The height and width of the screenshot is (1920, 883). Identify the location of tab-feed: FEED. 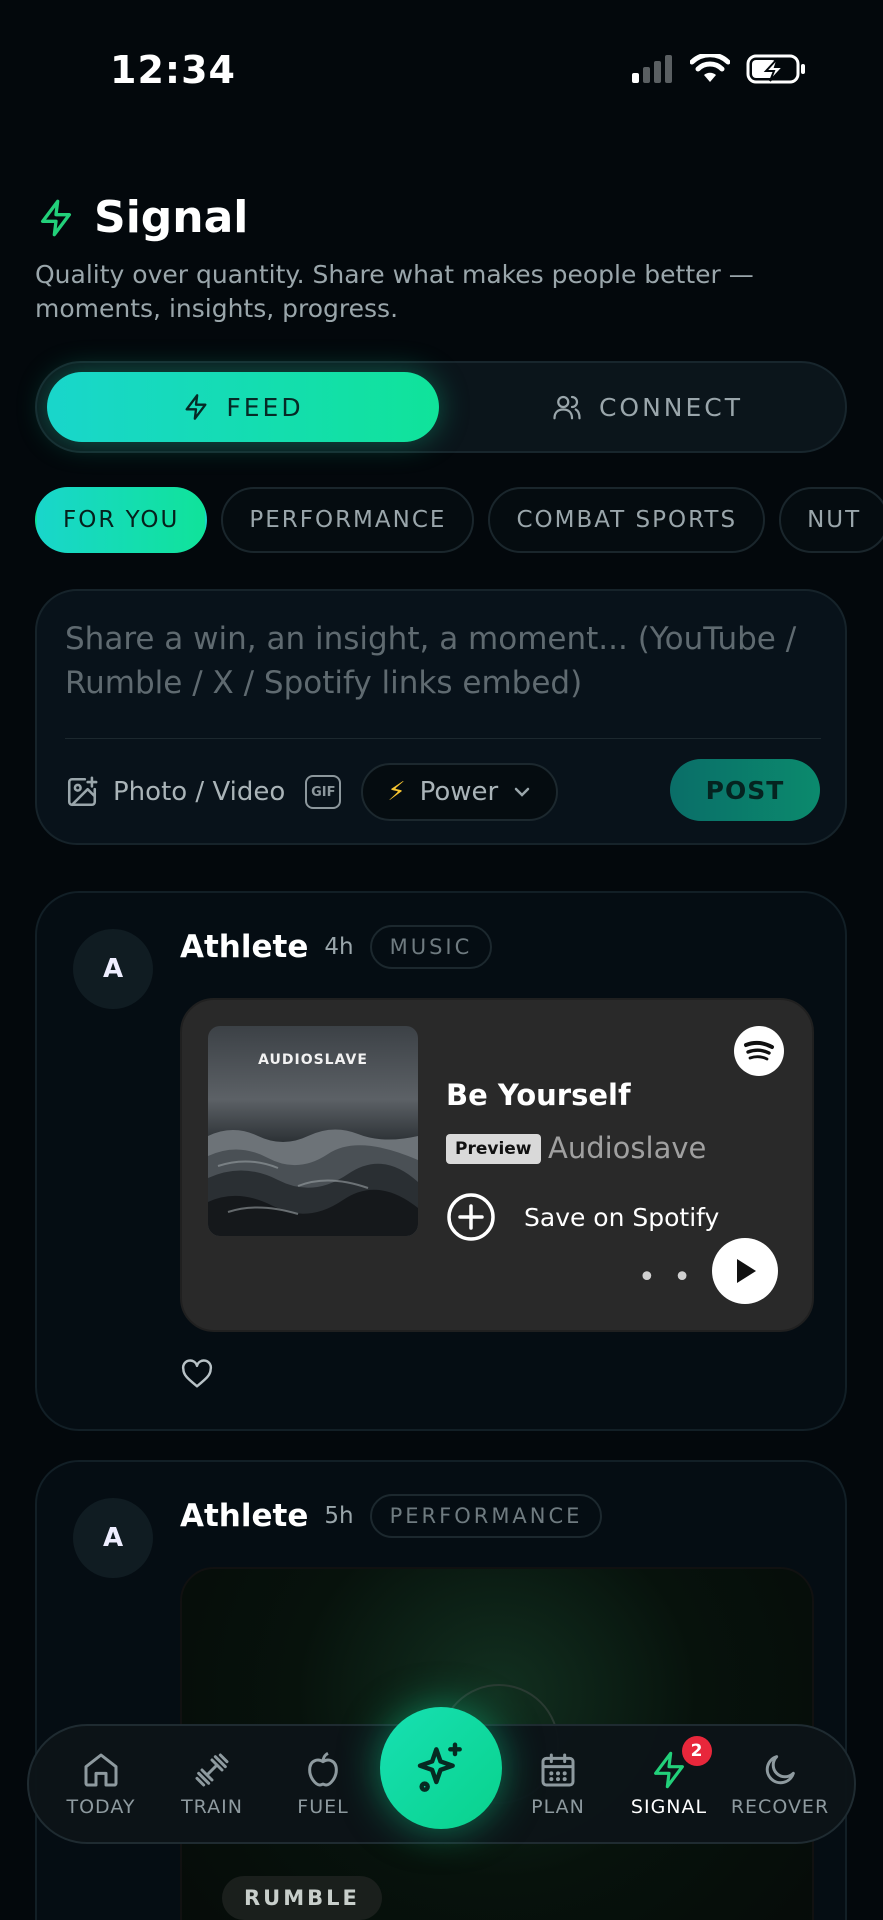
(243, 407).